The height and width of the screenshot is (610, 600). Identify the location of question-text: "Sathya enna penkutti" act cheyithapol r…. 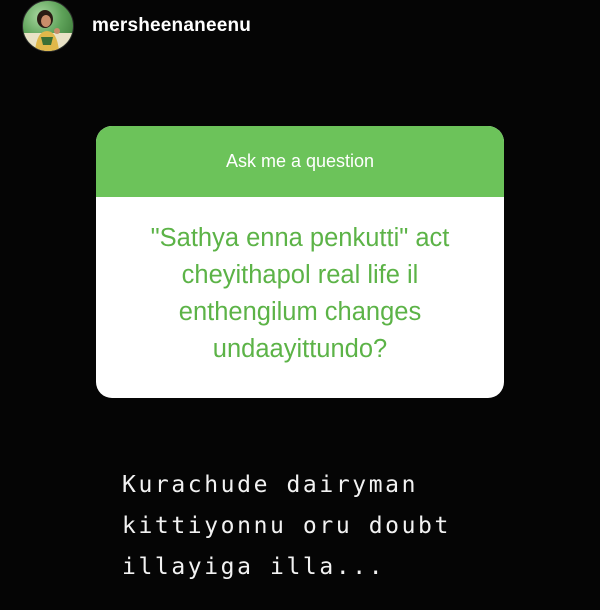
(300, 293).